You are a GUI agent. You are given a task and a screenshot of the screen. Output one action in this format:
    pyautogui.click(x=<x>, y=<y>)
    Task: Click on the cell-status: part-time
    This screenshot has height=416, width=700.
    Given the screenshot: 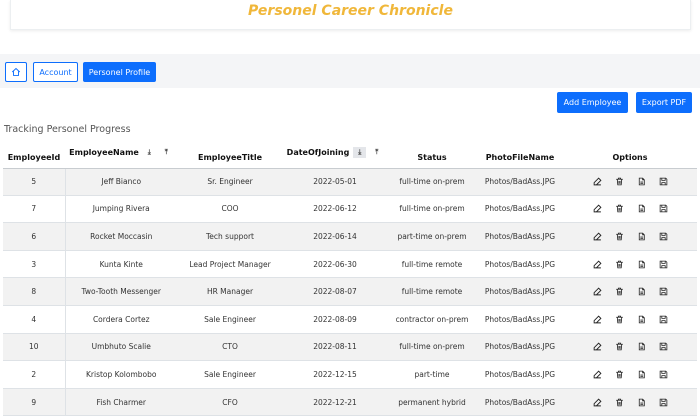 What is the action you would take?
    pyautogui.click(x=432, y=374)
    